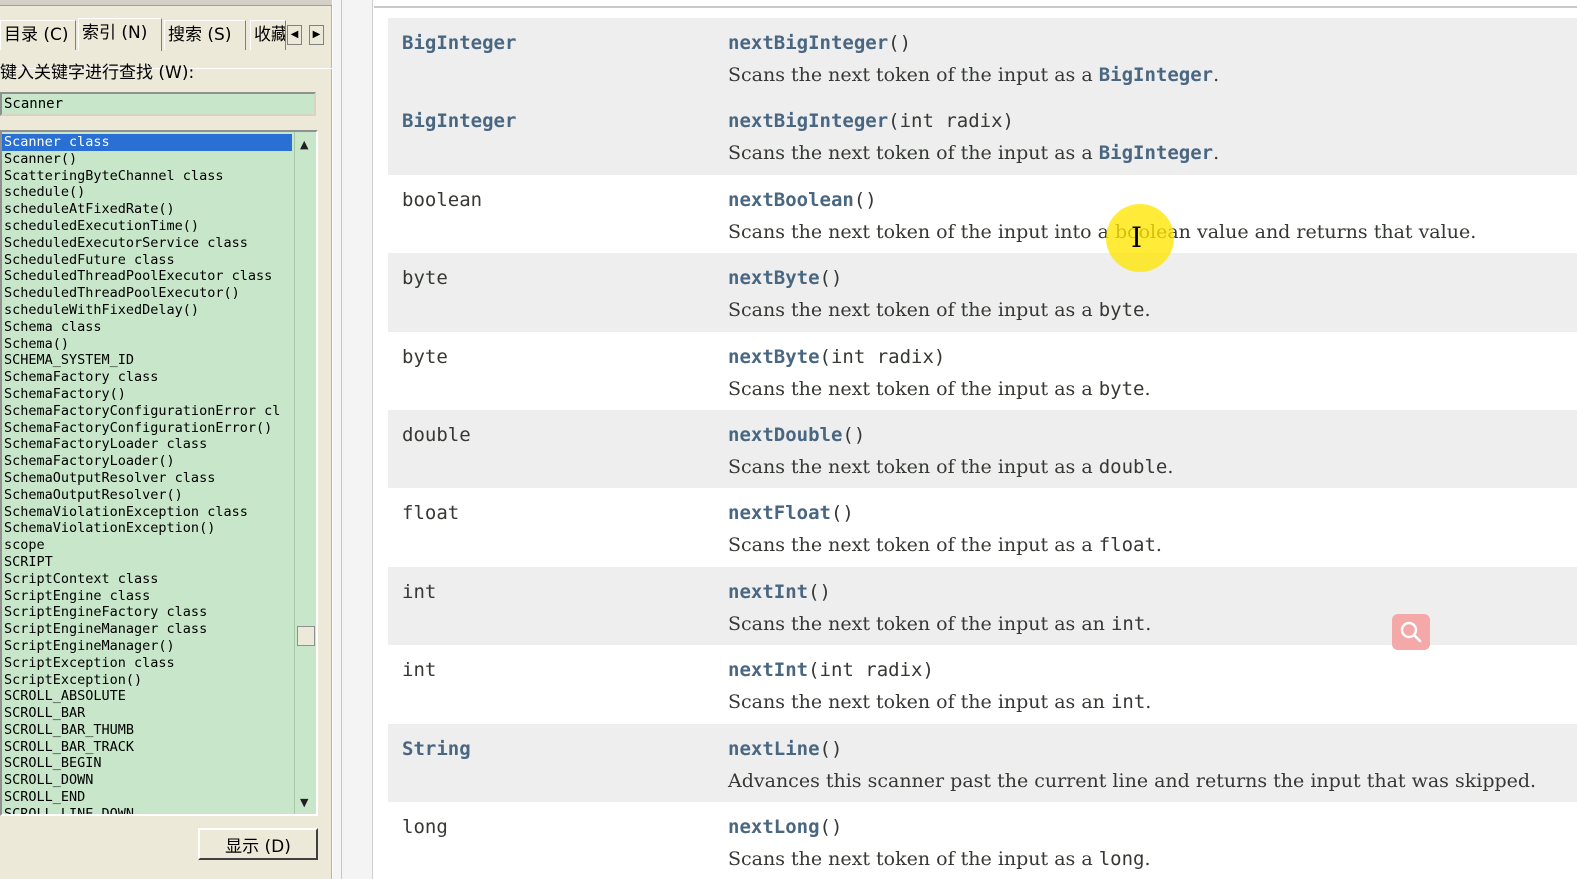 The width and height of the screenshot is (1577, 879). Describe the element at coordinates (147, 226) in the screenshot. I see `list-item: scheduledExecutionTime()` at that location.